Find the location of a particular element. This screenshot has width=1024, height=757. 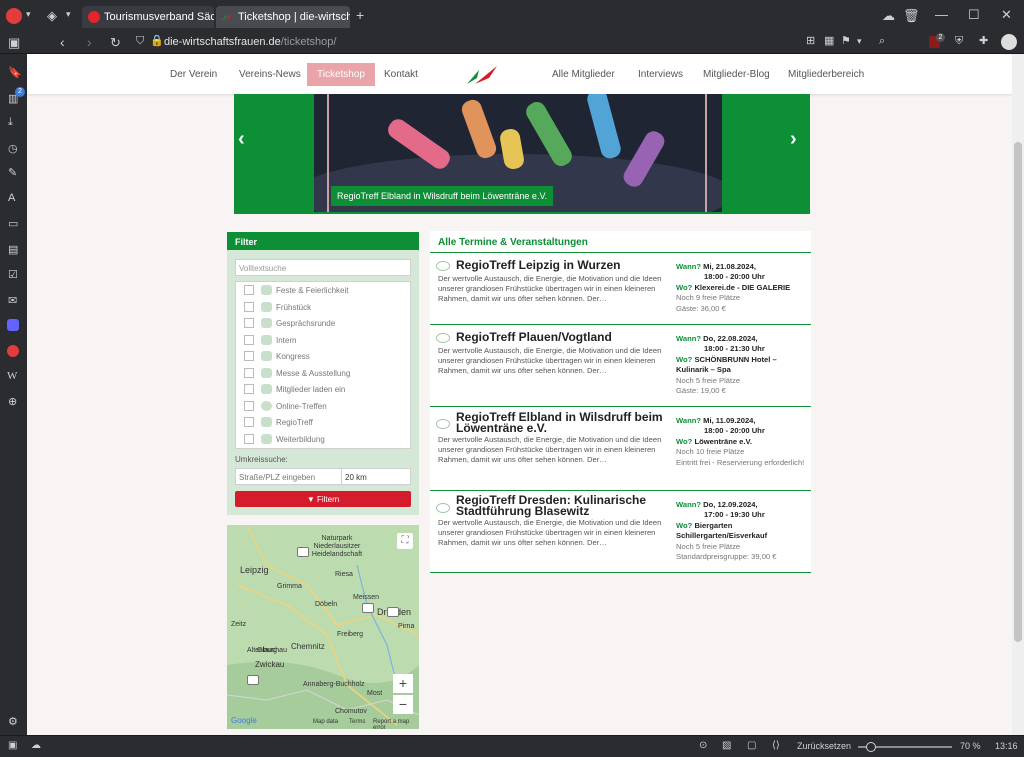

vivaldi-panel-icon is located at coordinates (13, 351).